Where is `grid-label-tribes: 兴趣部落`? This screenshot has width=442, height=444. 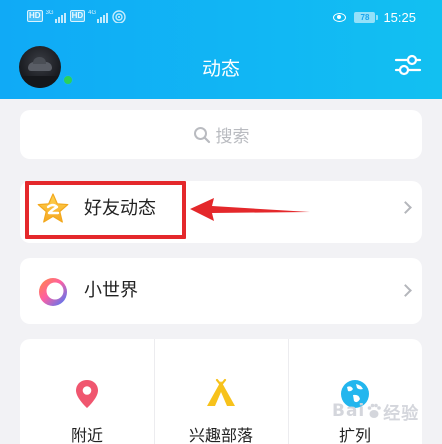 grid-label-tribes: 兴趣部落 is located at coordinates (220, 435).